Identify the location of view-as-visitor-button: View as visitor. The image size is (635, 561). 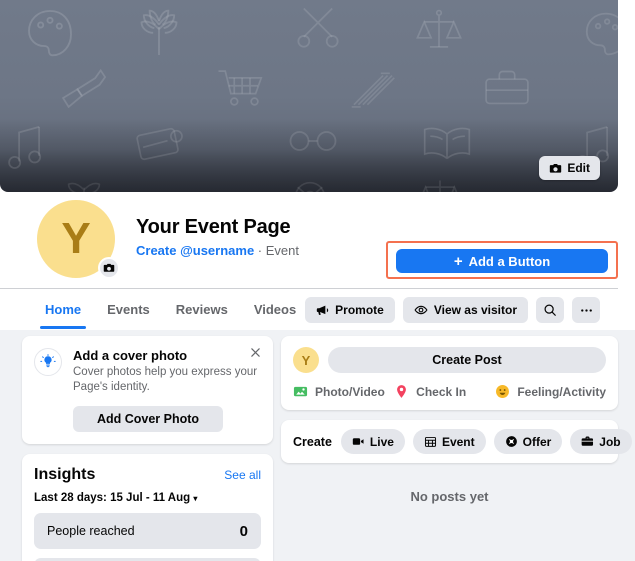
(465, 310).